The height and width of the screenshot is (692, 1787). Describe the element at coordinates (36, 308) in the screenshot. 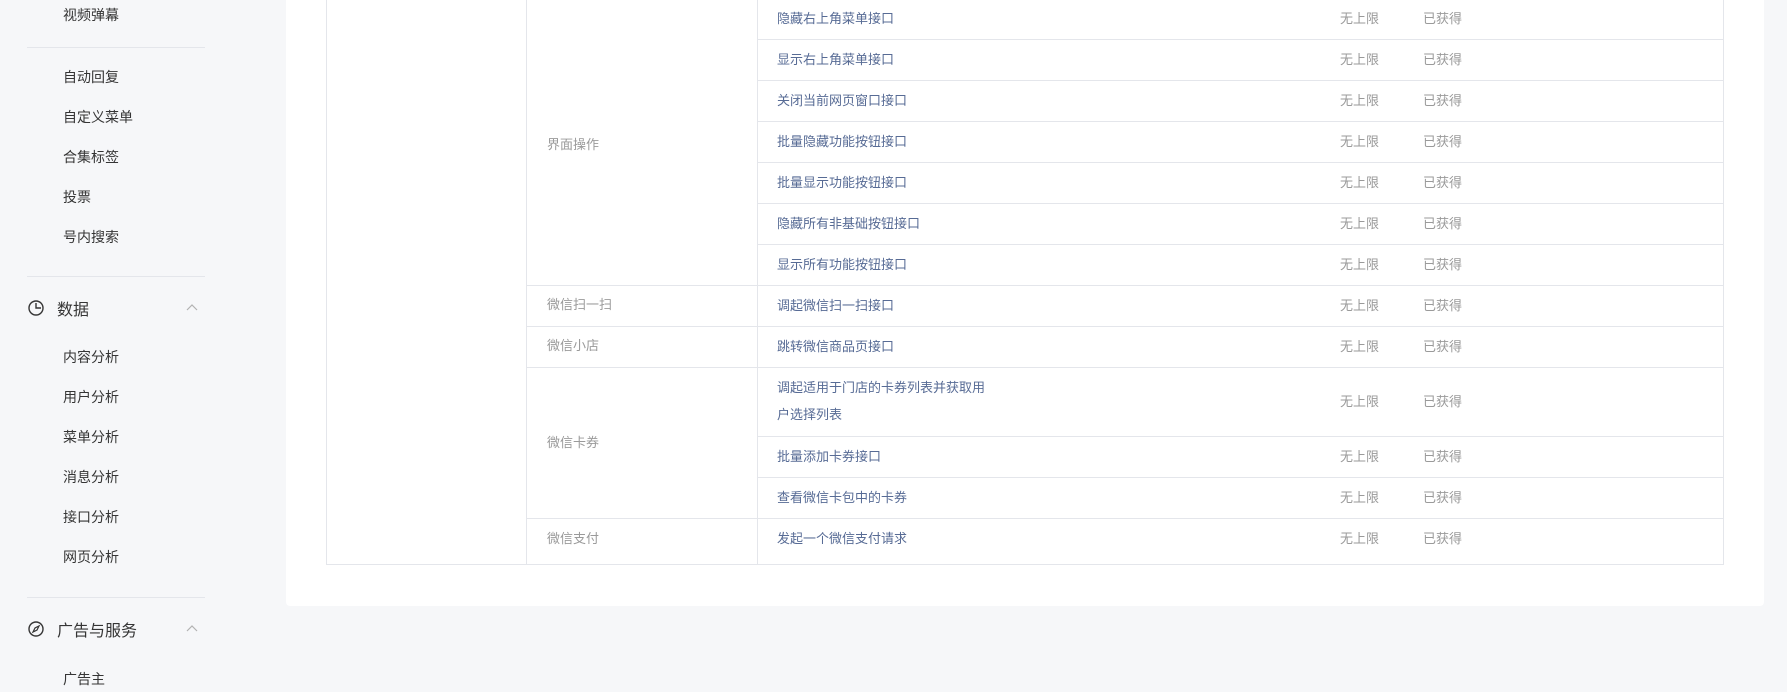

I see `pie-chart-icon` at that location.